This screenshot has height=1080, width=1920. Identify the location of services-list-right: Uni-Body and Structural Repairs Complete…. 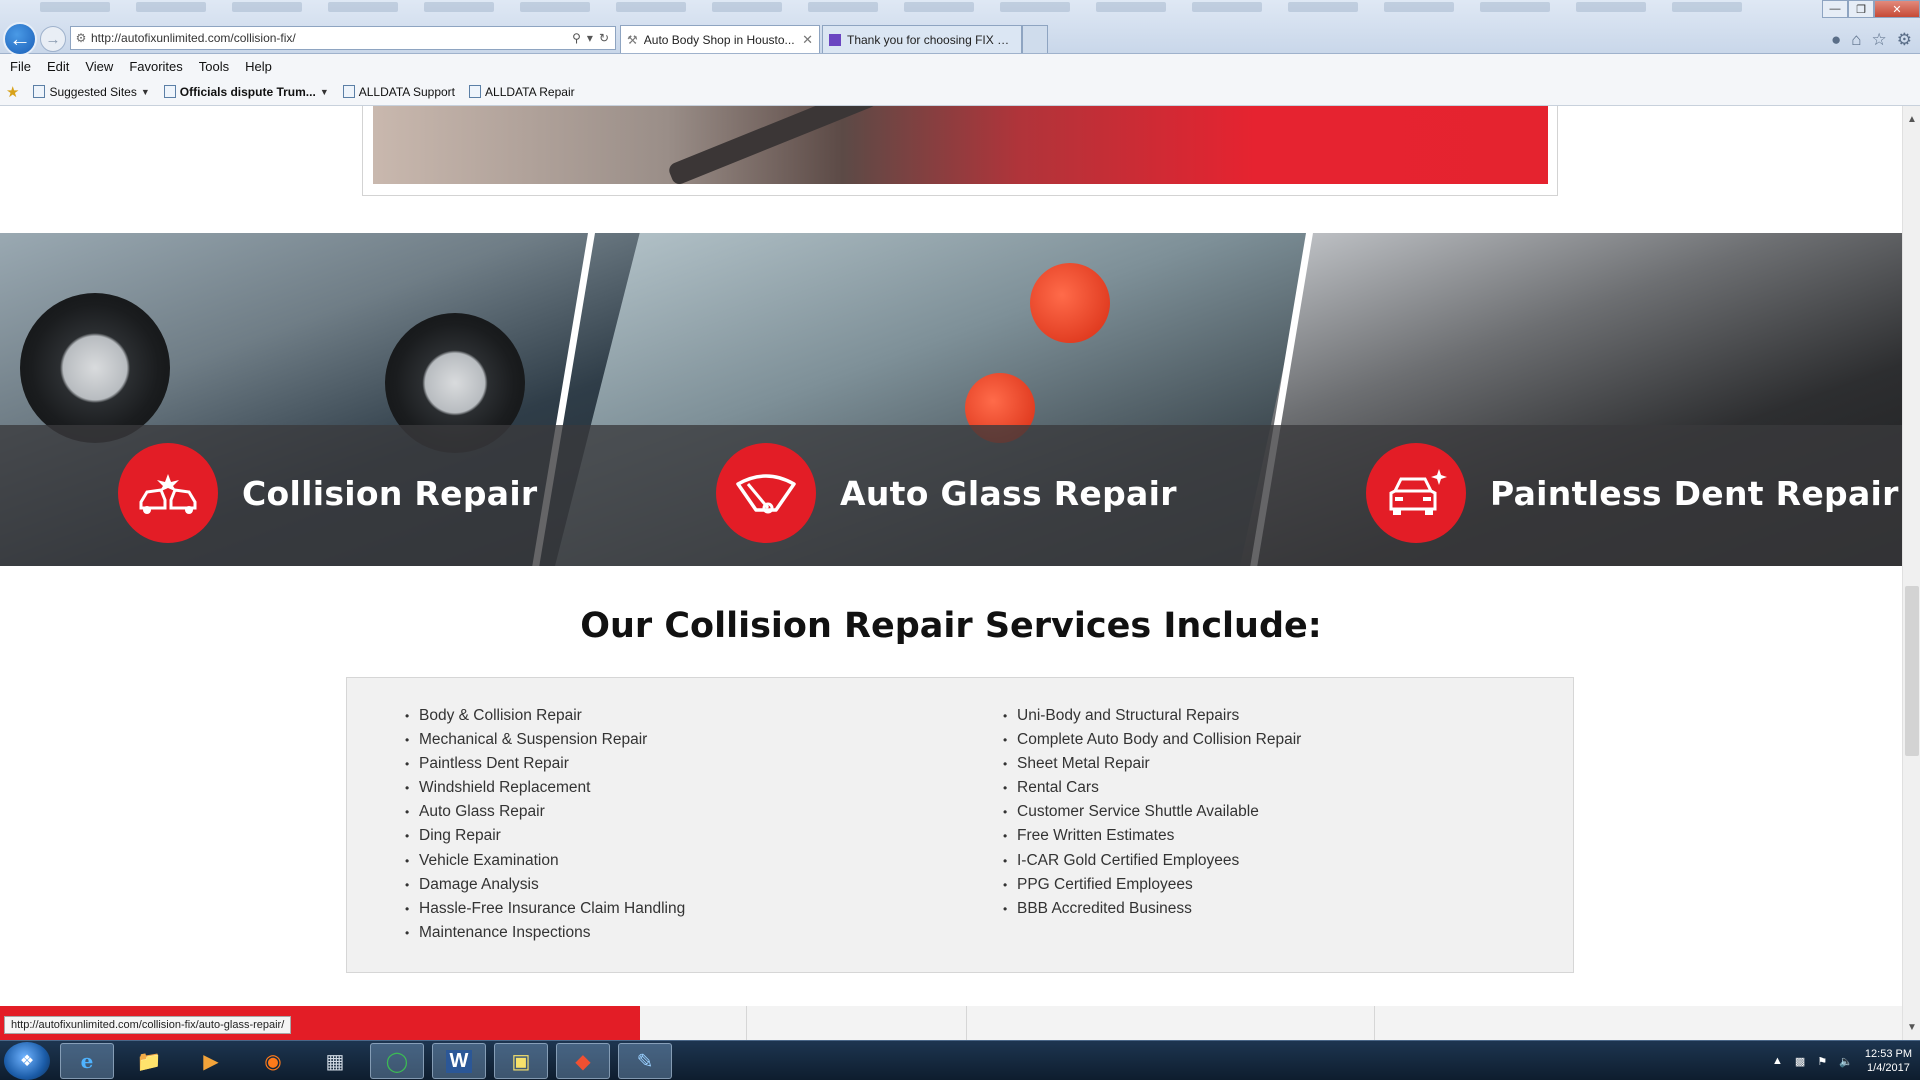
(1152, 812).